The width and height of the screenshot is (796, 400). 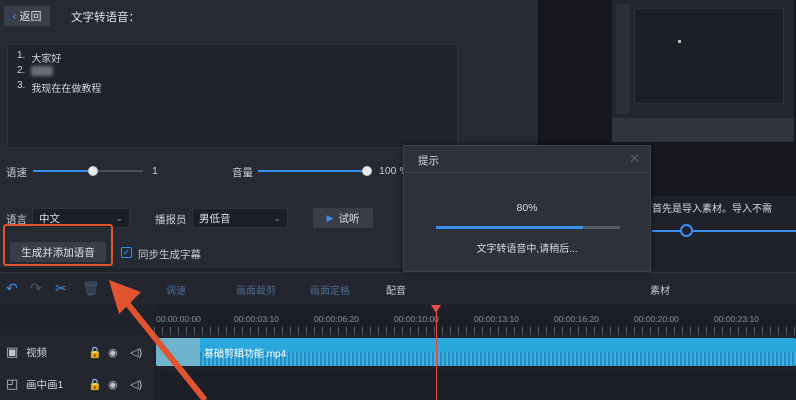 What do you see at coordinates (12, 288) in the screenshot?
I see `undo-icon: ↶` at bounding box center [12, 288].